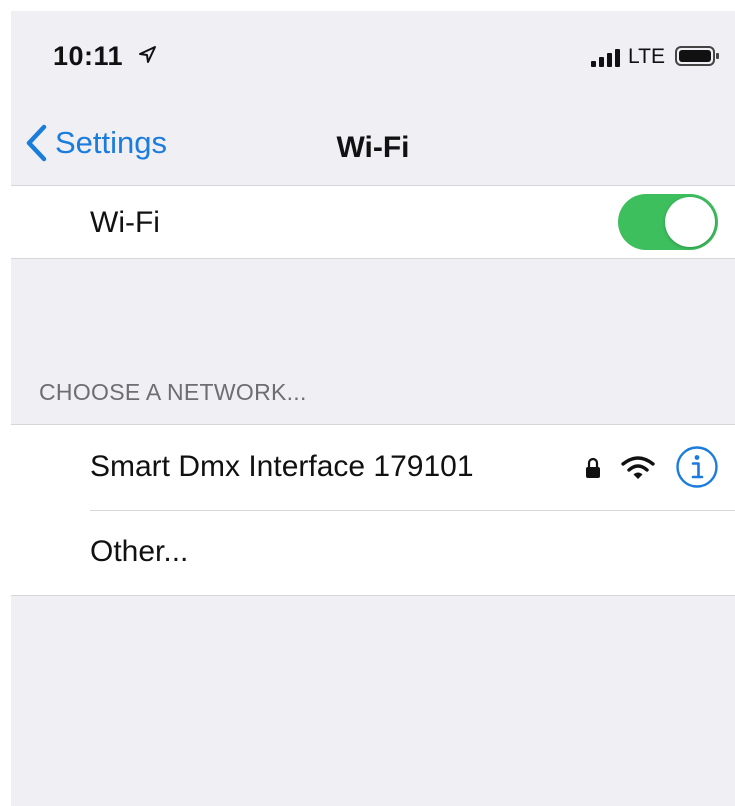  Describe the element at coordinates (125, 222) in the screenshot. I see `wifi-toggle-label: Wi-Fi` at that location.